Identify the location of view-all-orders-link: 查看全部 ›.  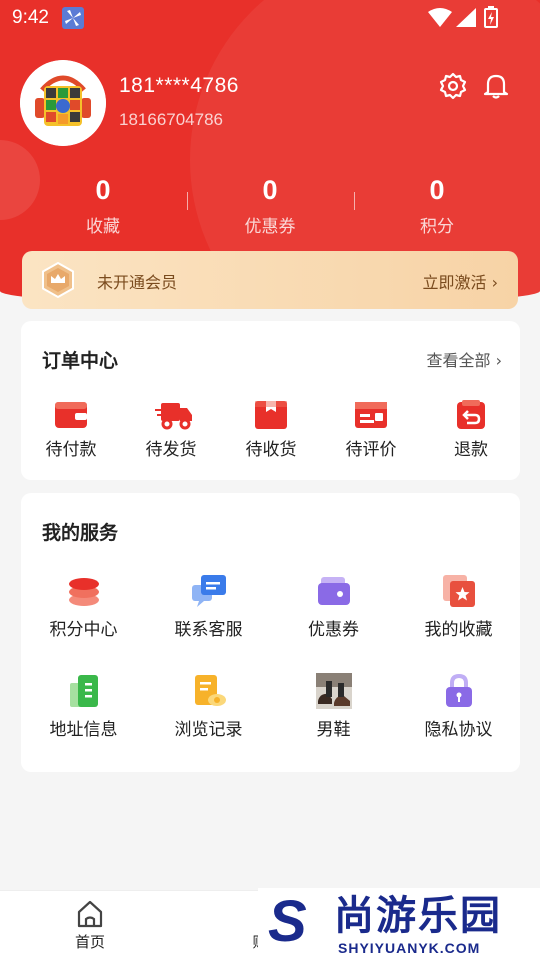
(464, 359).